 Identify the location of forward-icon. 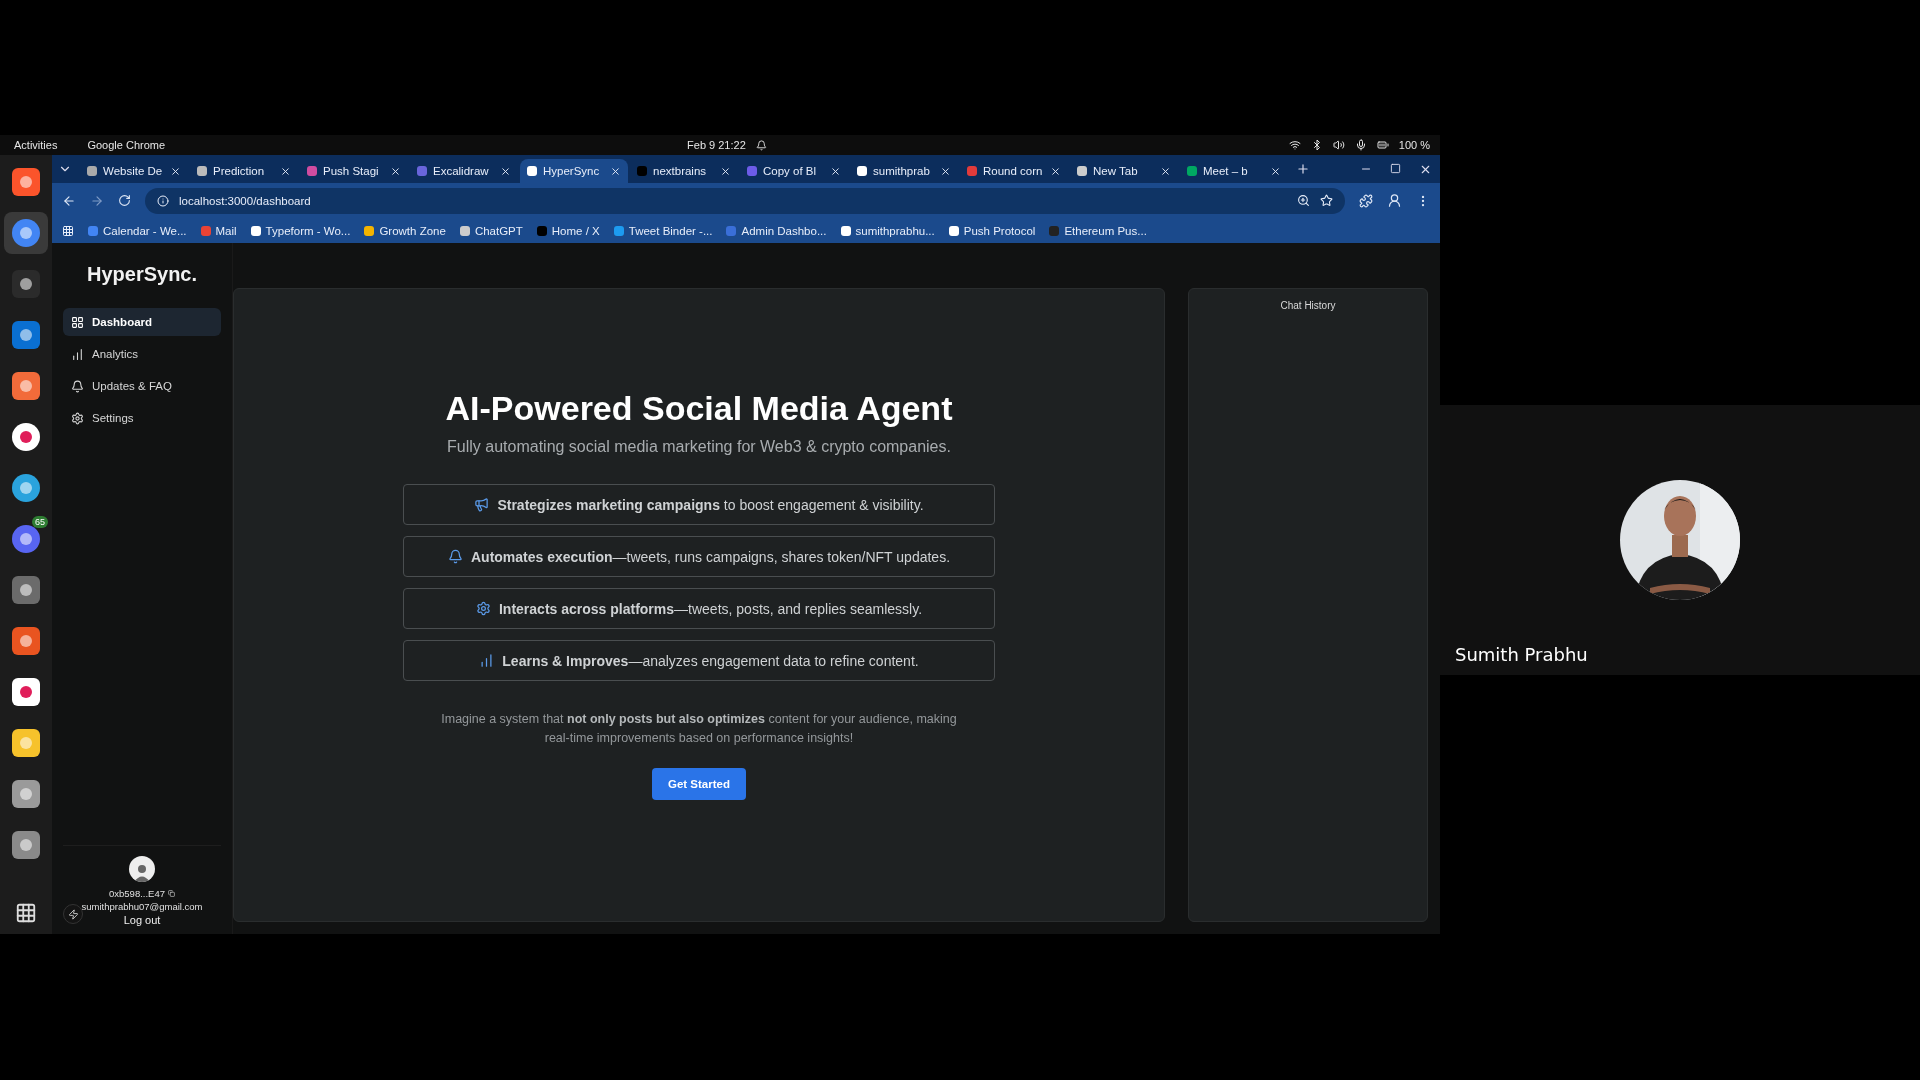
(97, 200).